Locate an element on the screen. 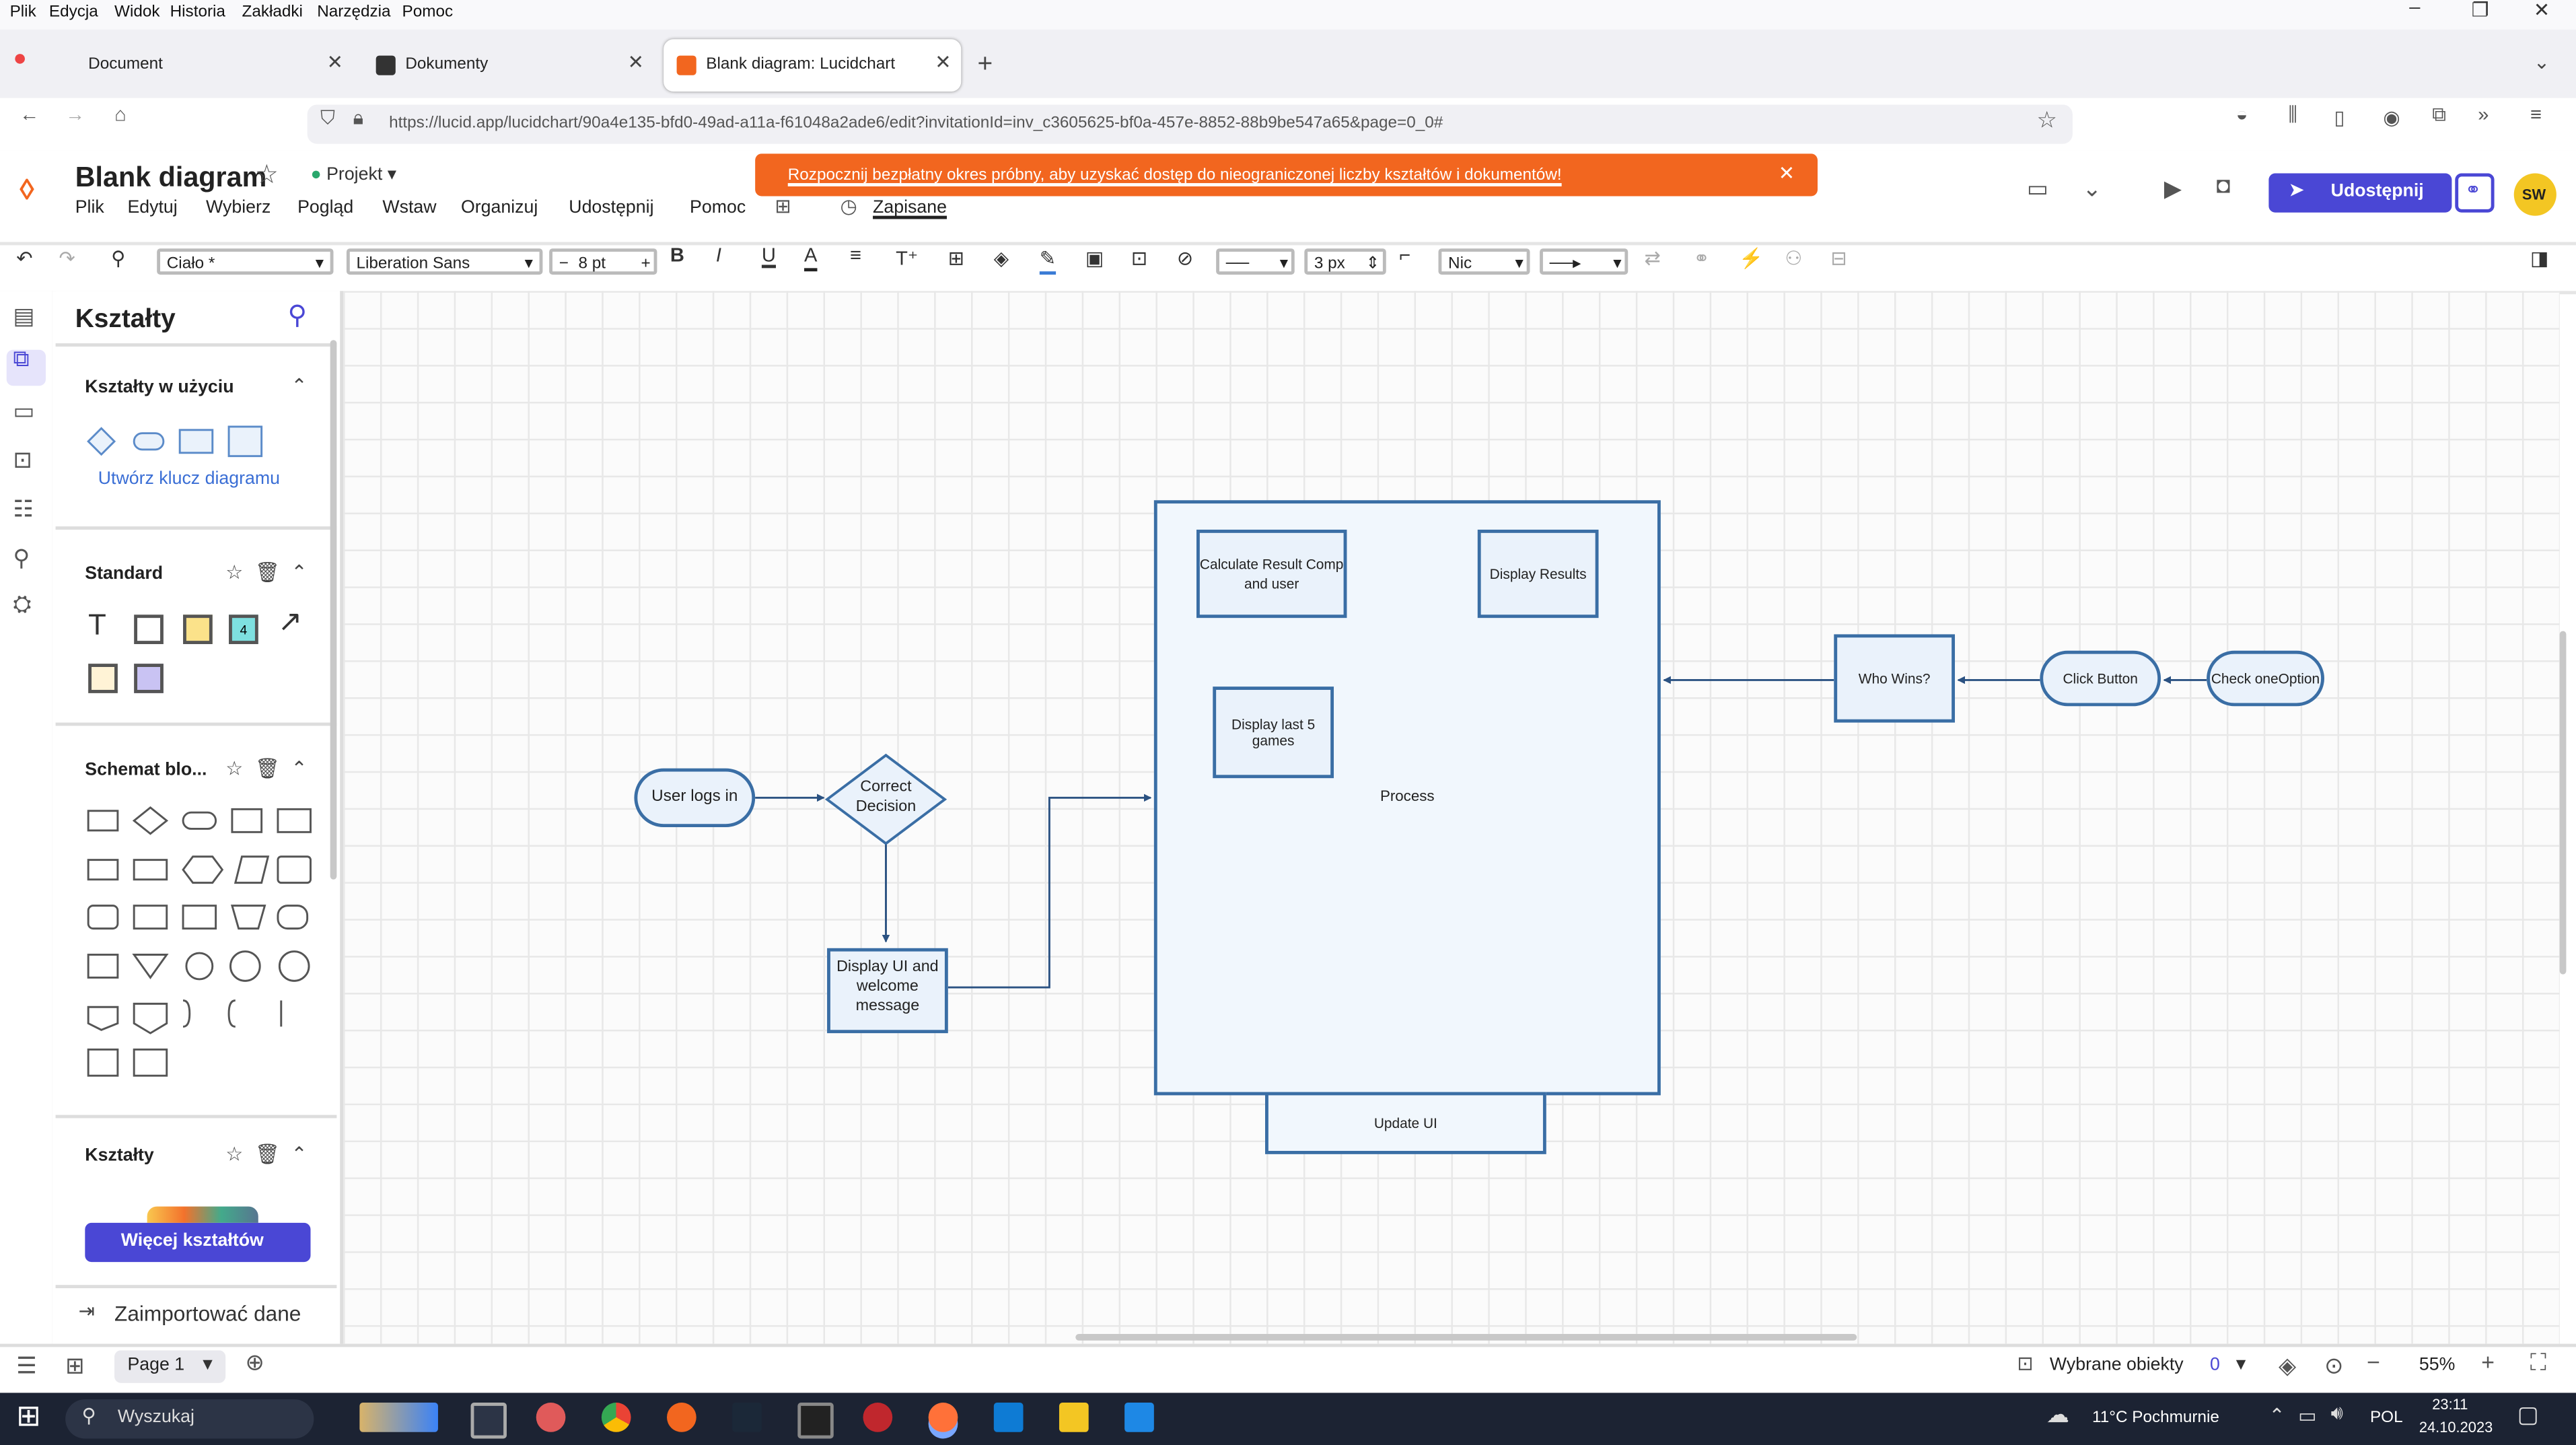  node-label: Click Button is located at coordinates (2100, 678).